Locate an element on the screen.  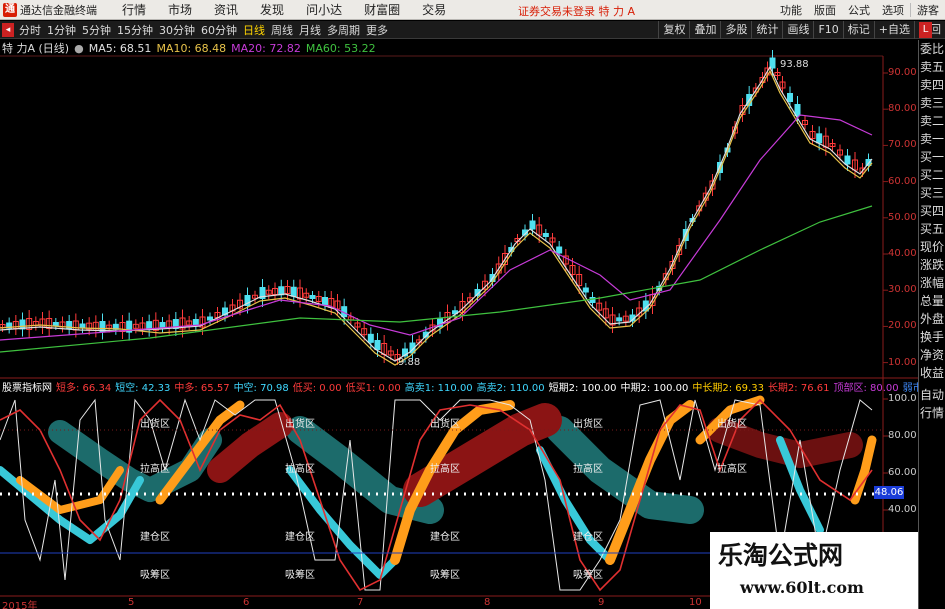
quote-field-label: 涨跌 is located at coordinates (931, 265).